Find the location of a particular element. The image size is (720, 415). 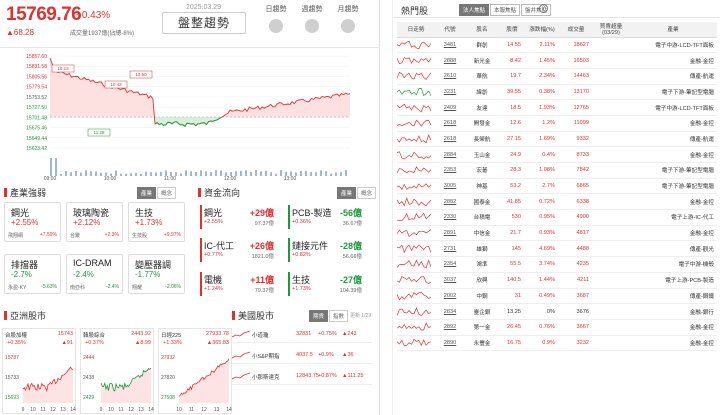

table-row: 2888 新光金 8.42 1.45% 16503 金融-金控 is located at coordinates (557, 60).